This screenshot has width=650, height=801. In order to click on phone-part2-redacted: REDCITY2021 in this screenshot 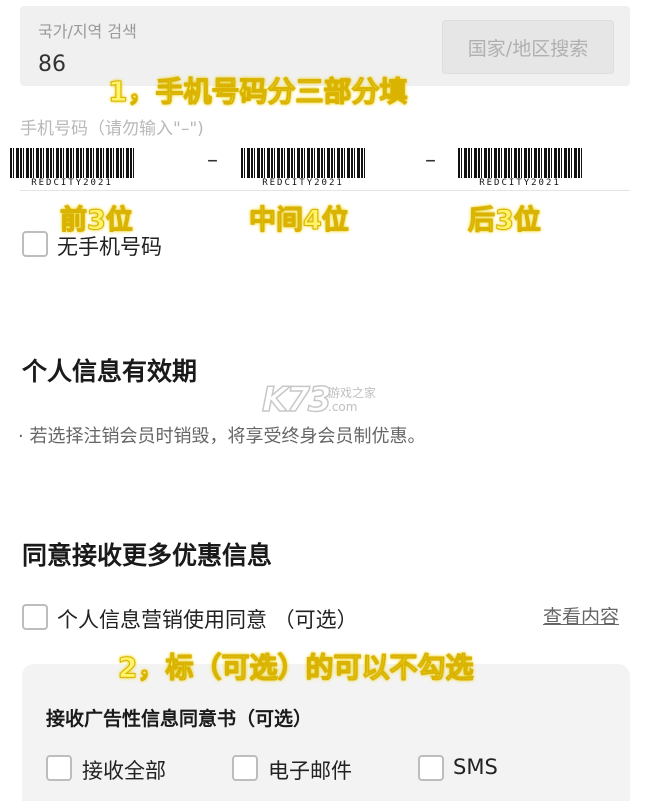, I will do `click(303, 169)`.